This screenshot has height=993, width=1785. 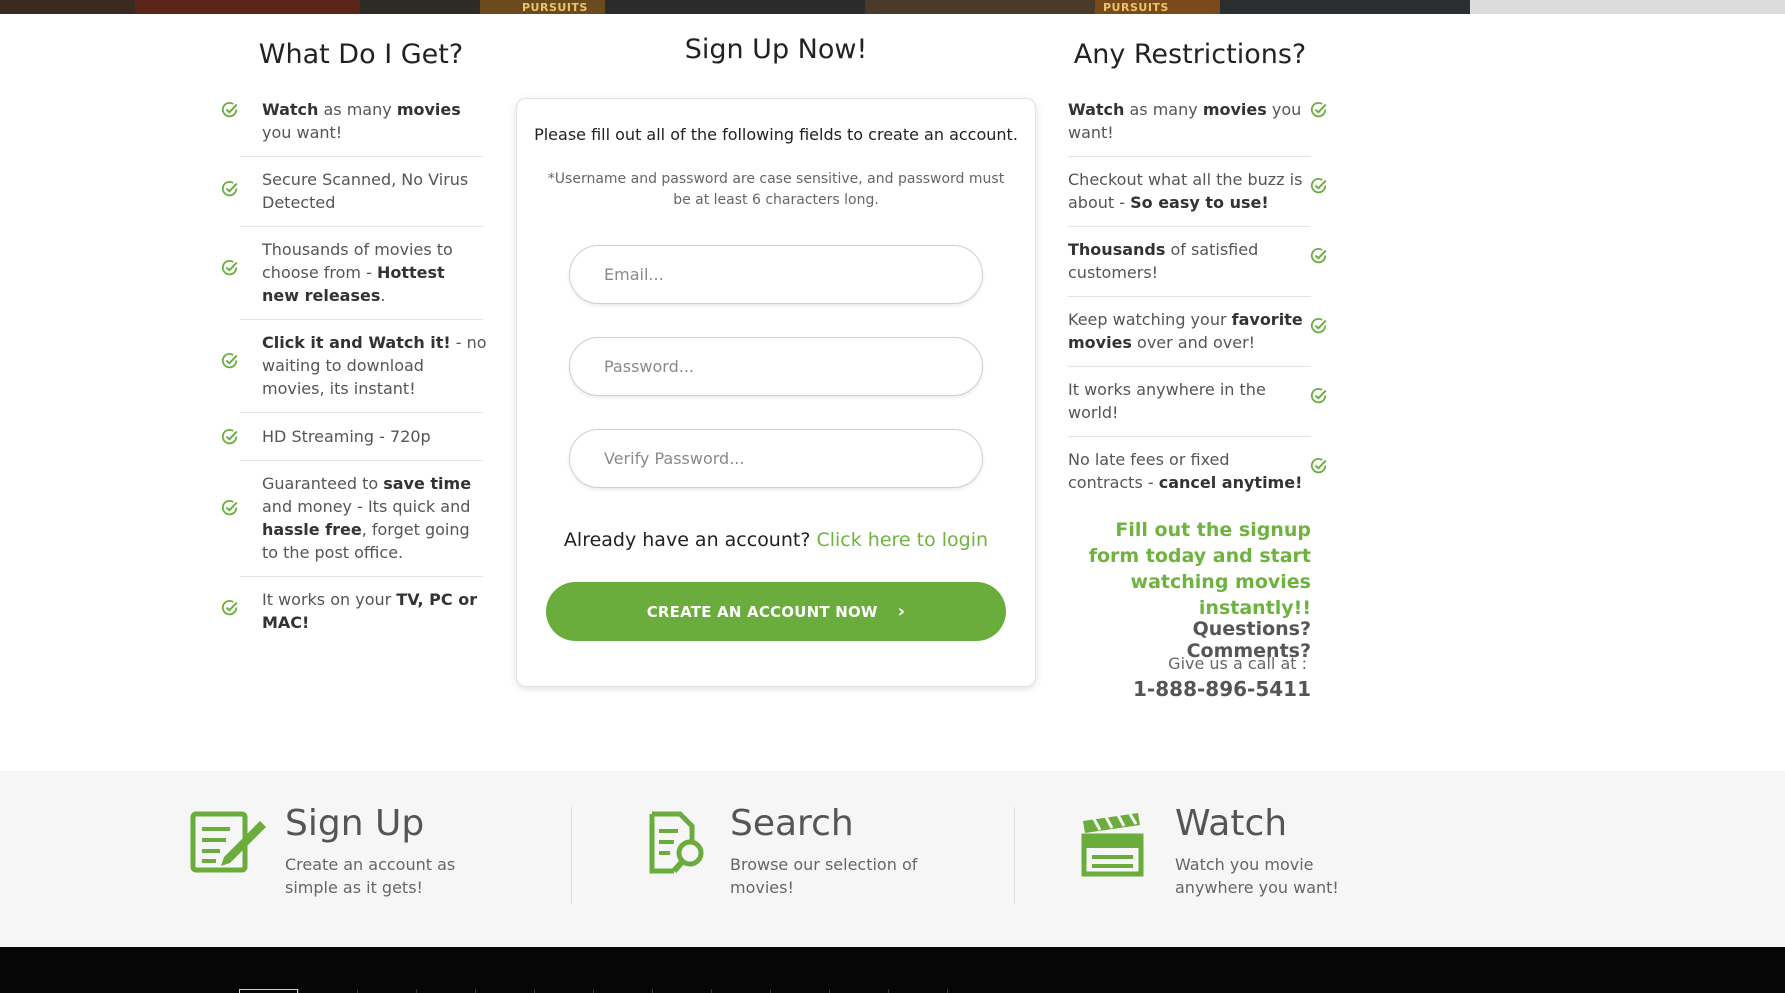 I want to click on chevron-right-icon: ›, so click(x=901, y=611).